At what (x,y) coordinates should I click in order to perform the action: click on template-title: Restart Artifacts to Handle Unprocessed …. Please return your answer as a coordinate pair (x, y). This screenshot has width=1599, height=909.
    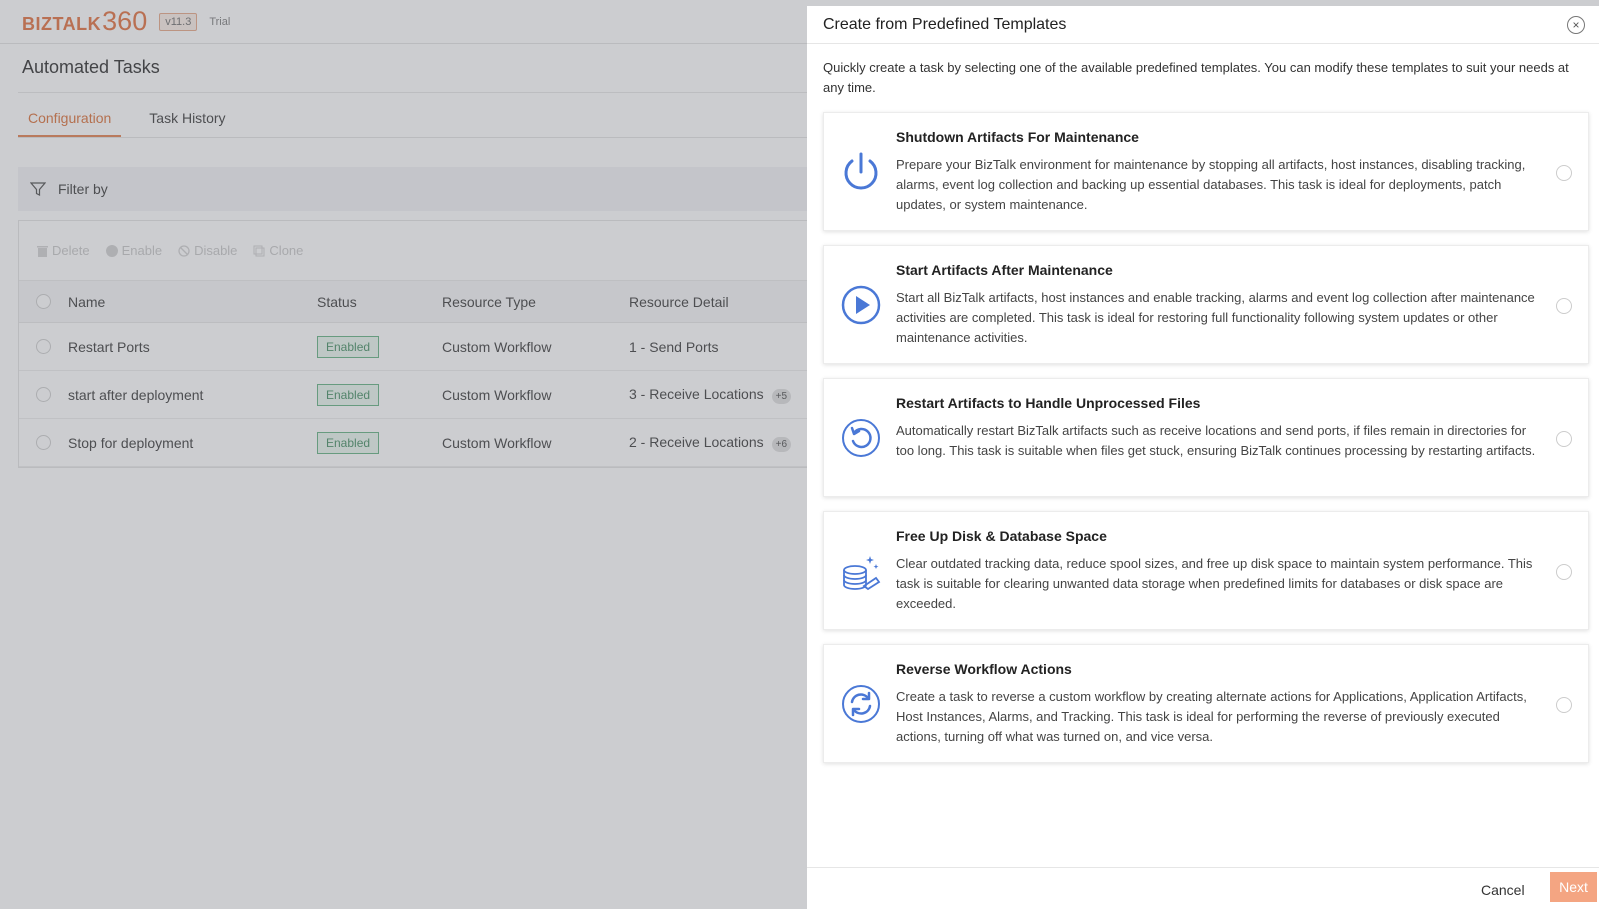
    Looking at the image, I should click on (1048, 403).